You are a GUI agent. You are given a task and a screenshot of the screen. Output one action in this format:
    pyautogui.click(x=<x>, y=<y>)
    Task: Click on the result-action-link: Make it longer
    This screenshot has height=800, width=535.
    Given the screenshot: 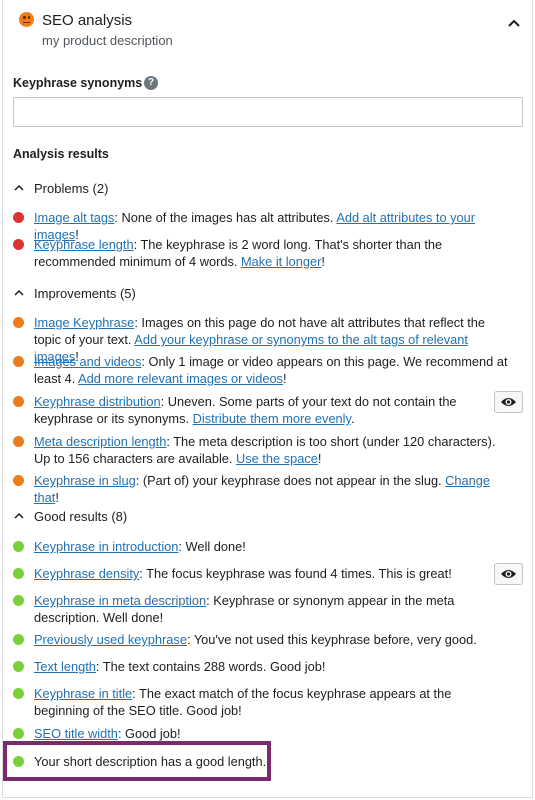 What is the action you would take?
    pyautogui.click(x=281, y=261)
    